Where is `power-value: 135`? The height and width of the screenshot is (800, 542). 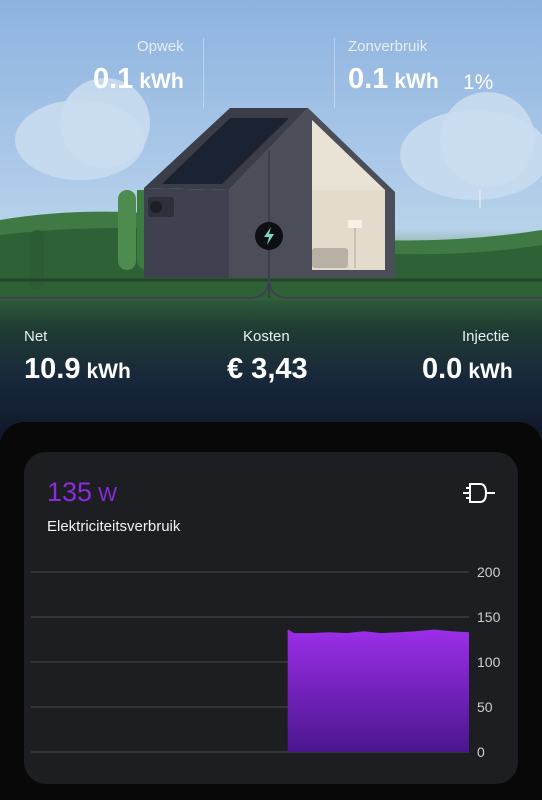 power-value: 135 is located at coordinates (70, 492).